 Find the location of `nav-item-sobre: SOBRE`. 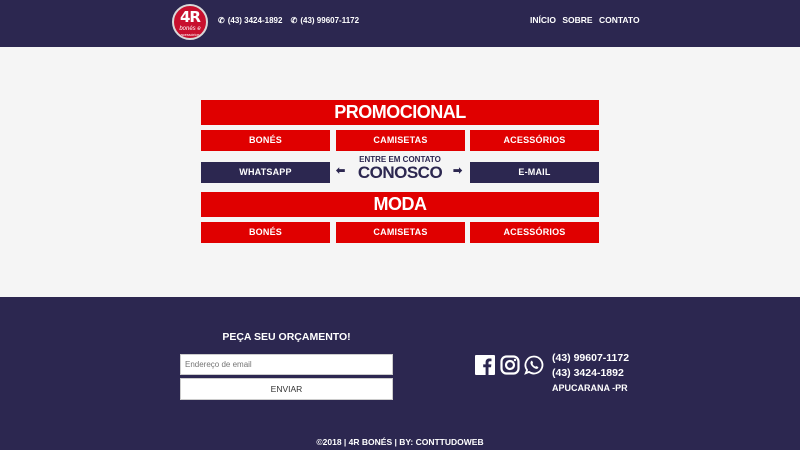

nav-item-sobre: SOBRE is located at coordinates (577, 20).